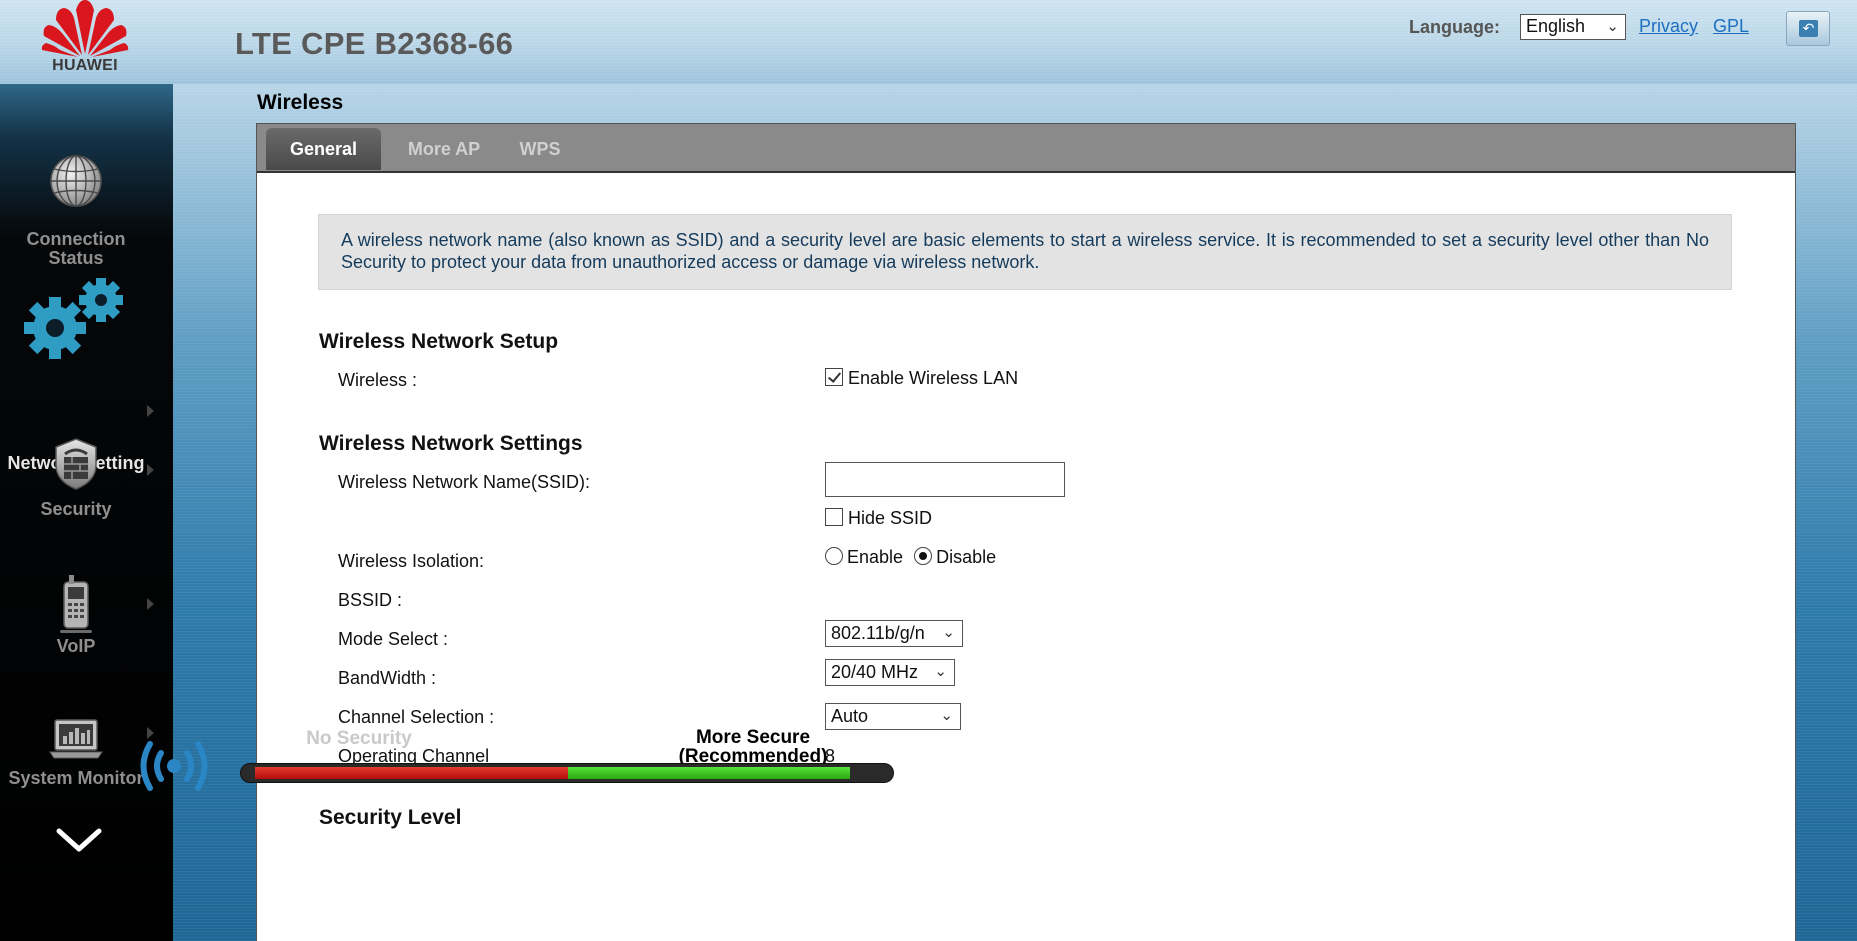  I want to click on sidebar-label-connection: Connection Status, so click(76, 249).